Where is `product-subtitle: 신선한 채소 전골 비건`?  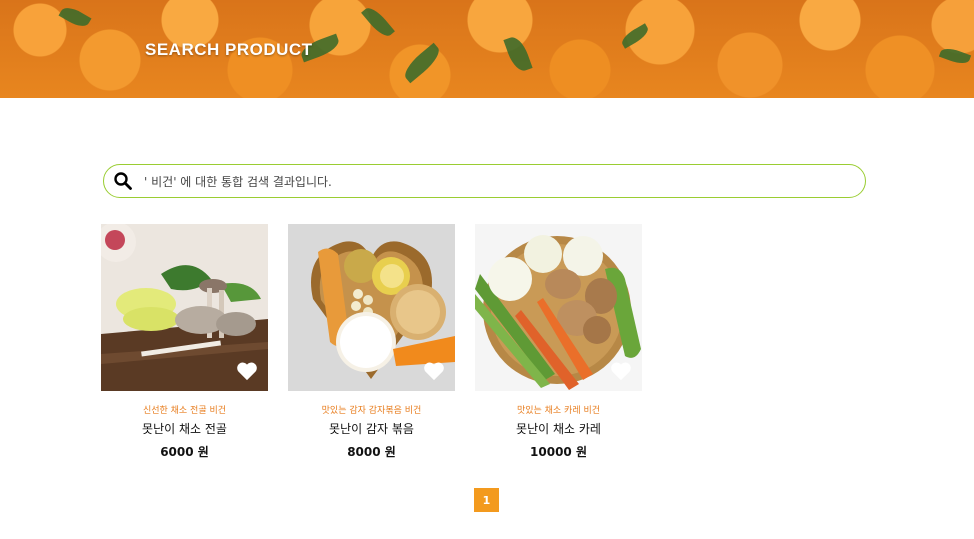
product-subtitle: 신선한 채소 전골 비건 is located at coordinates (184, 411).